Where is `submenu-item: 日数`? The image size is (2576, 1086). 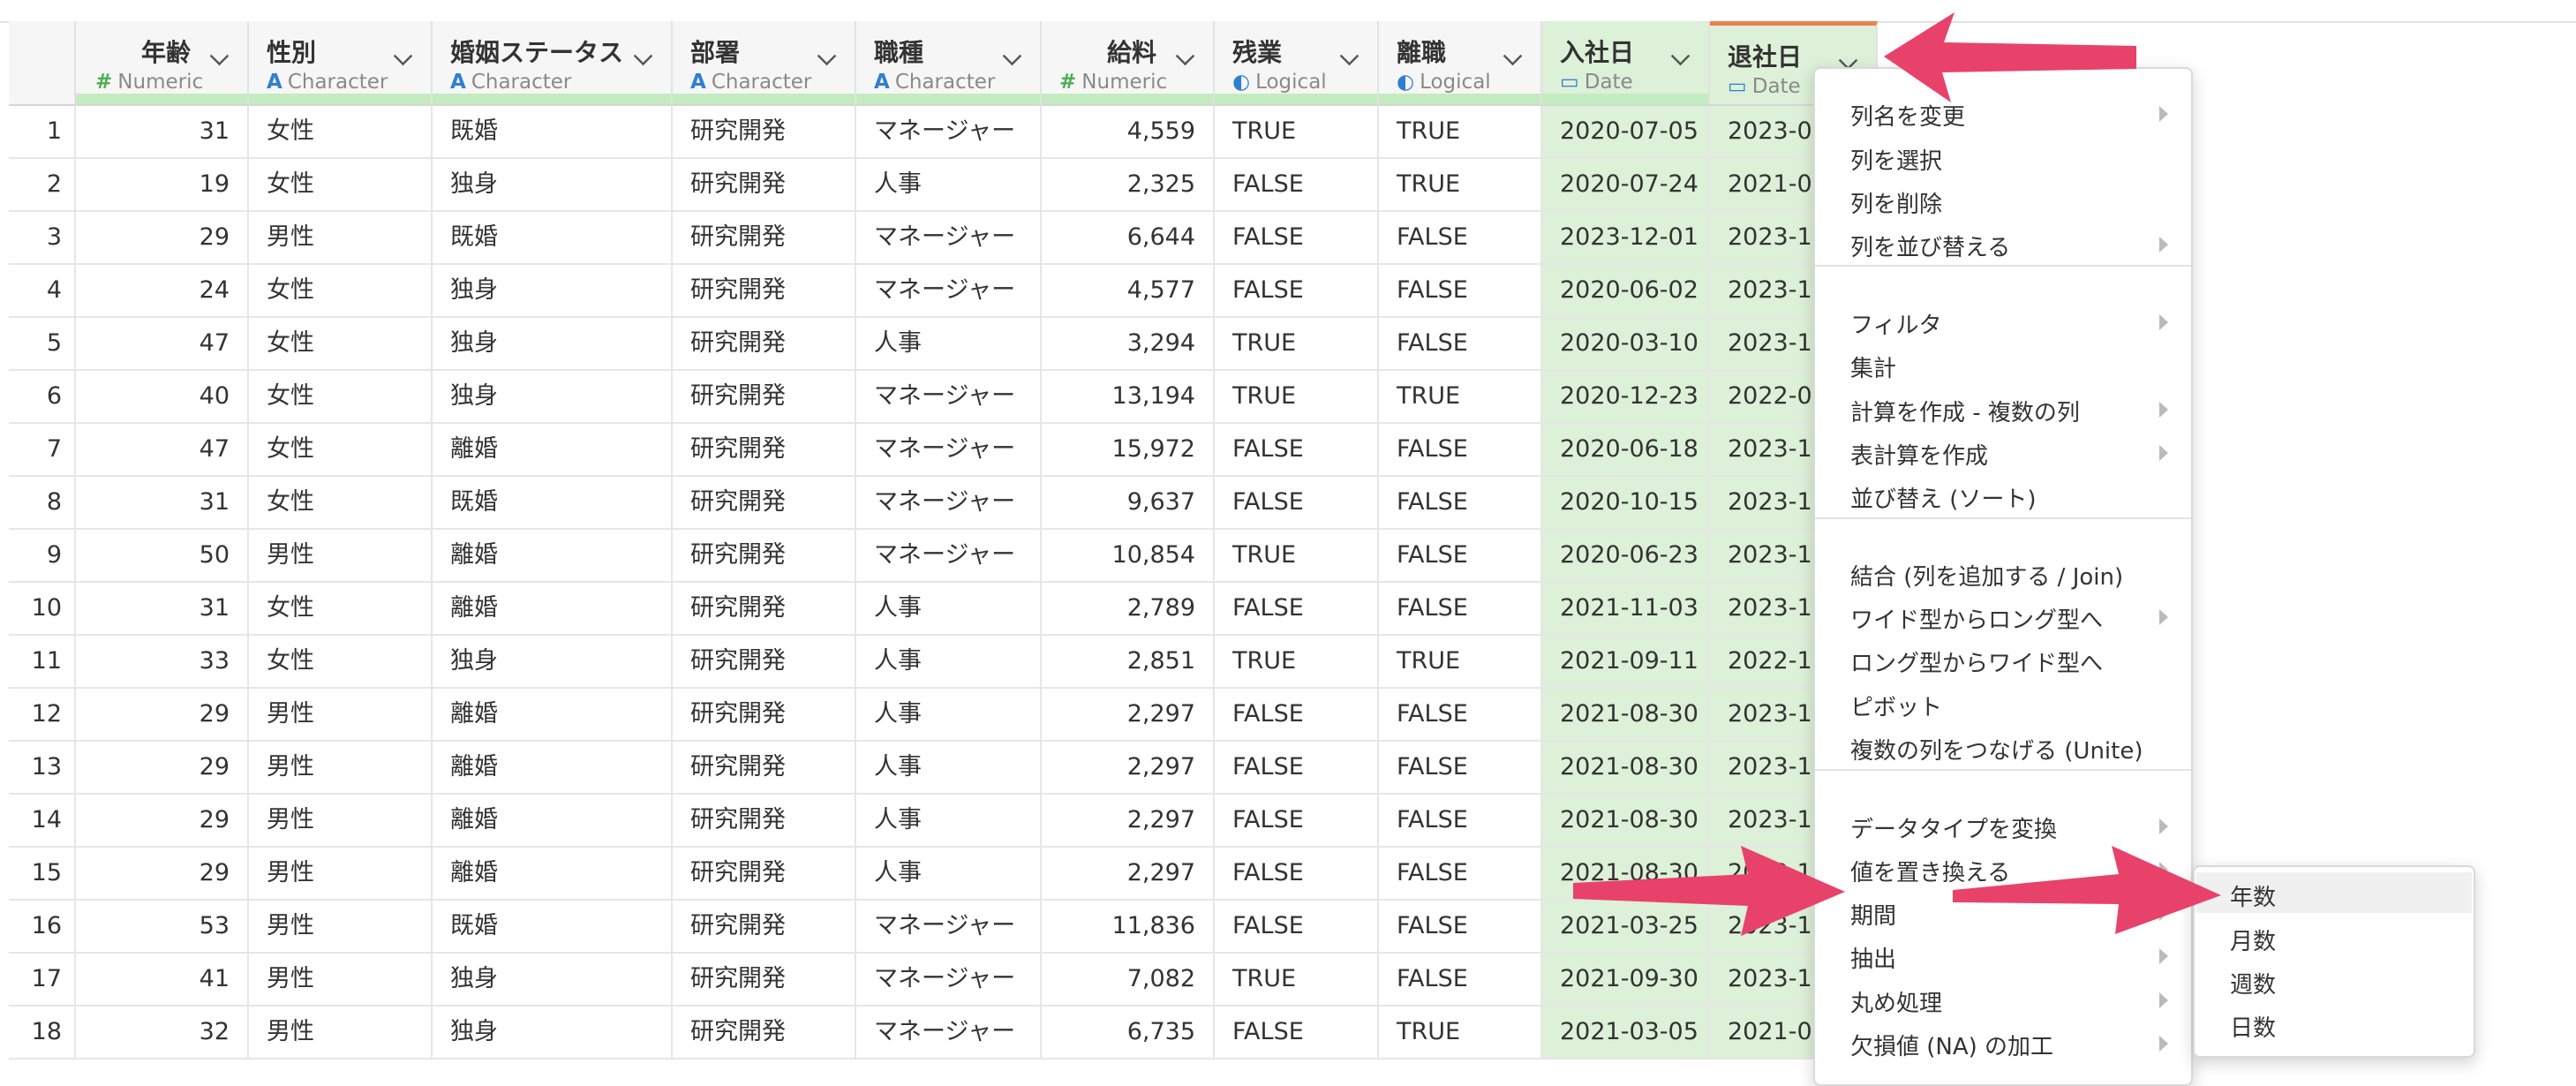
submenu-item: 日数 is located at coordinates (2253, 1027).